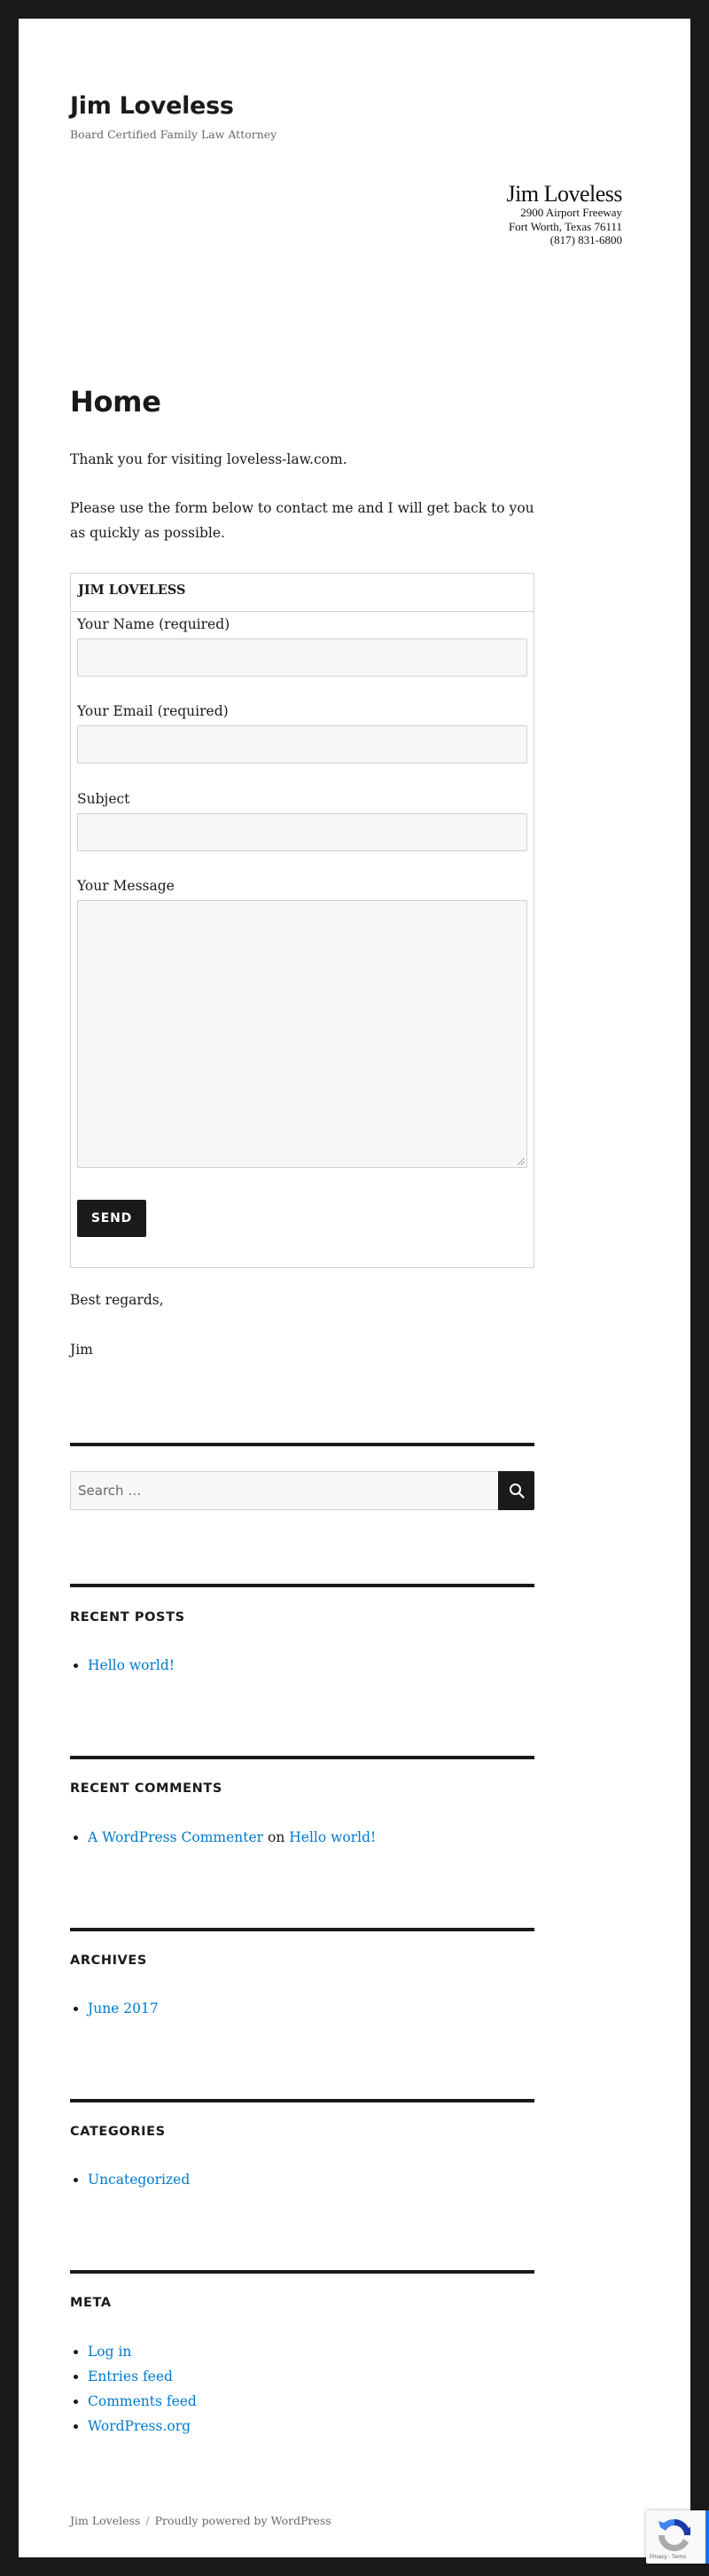 The height and width of the screenshot is (2576, 709). I want to click on recent-comments-divider, so click(302, 1757).